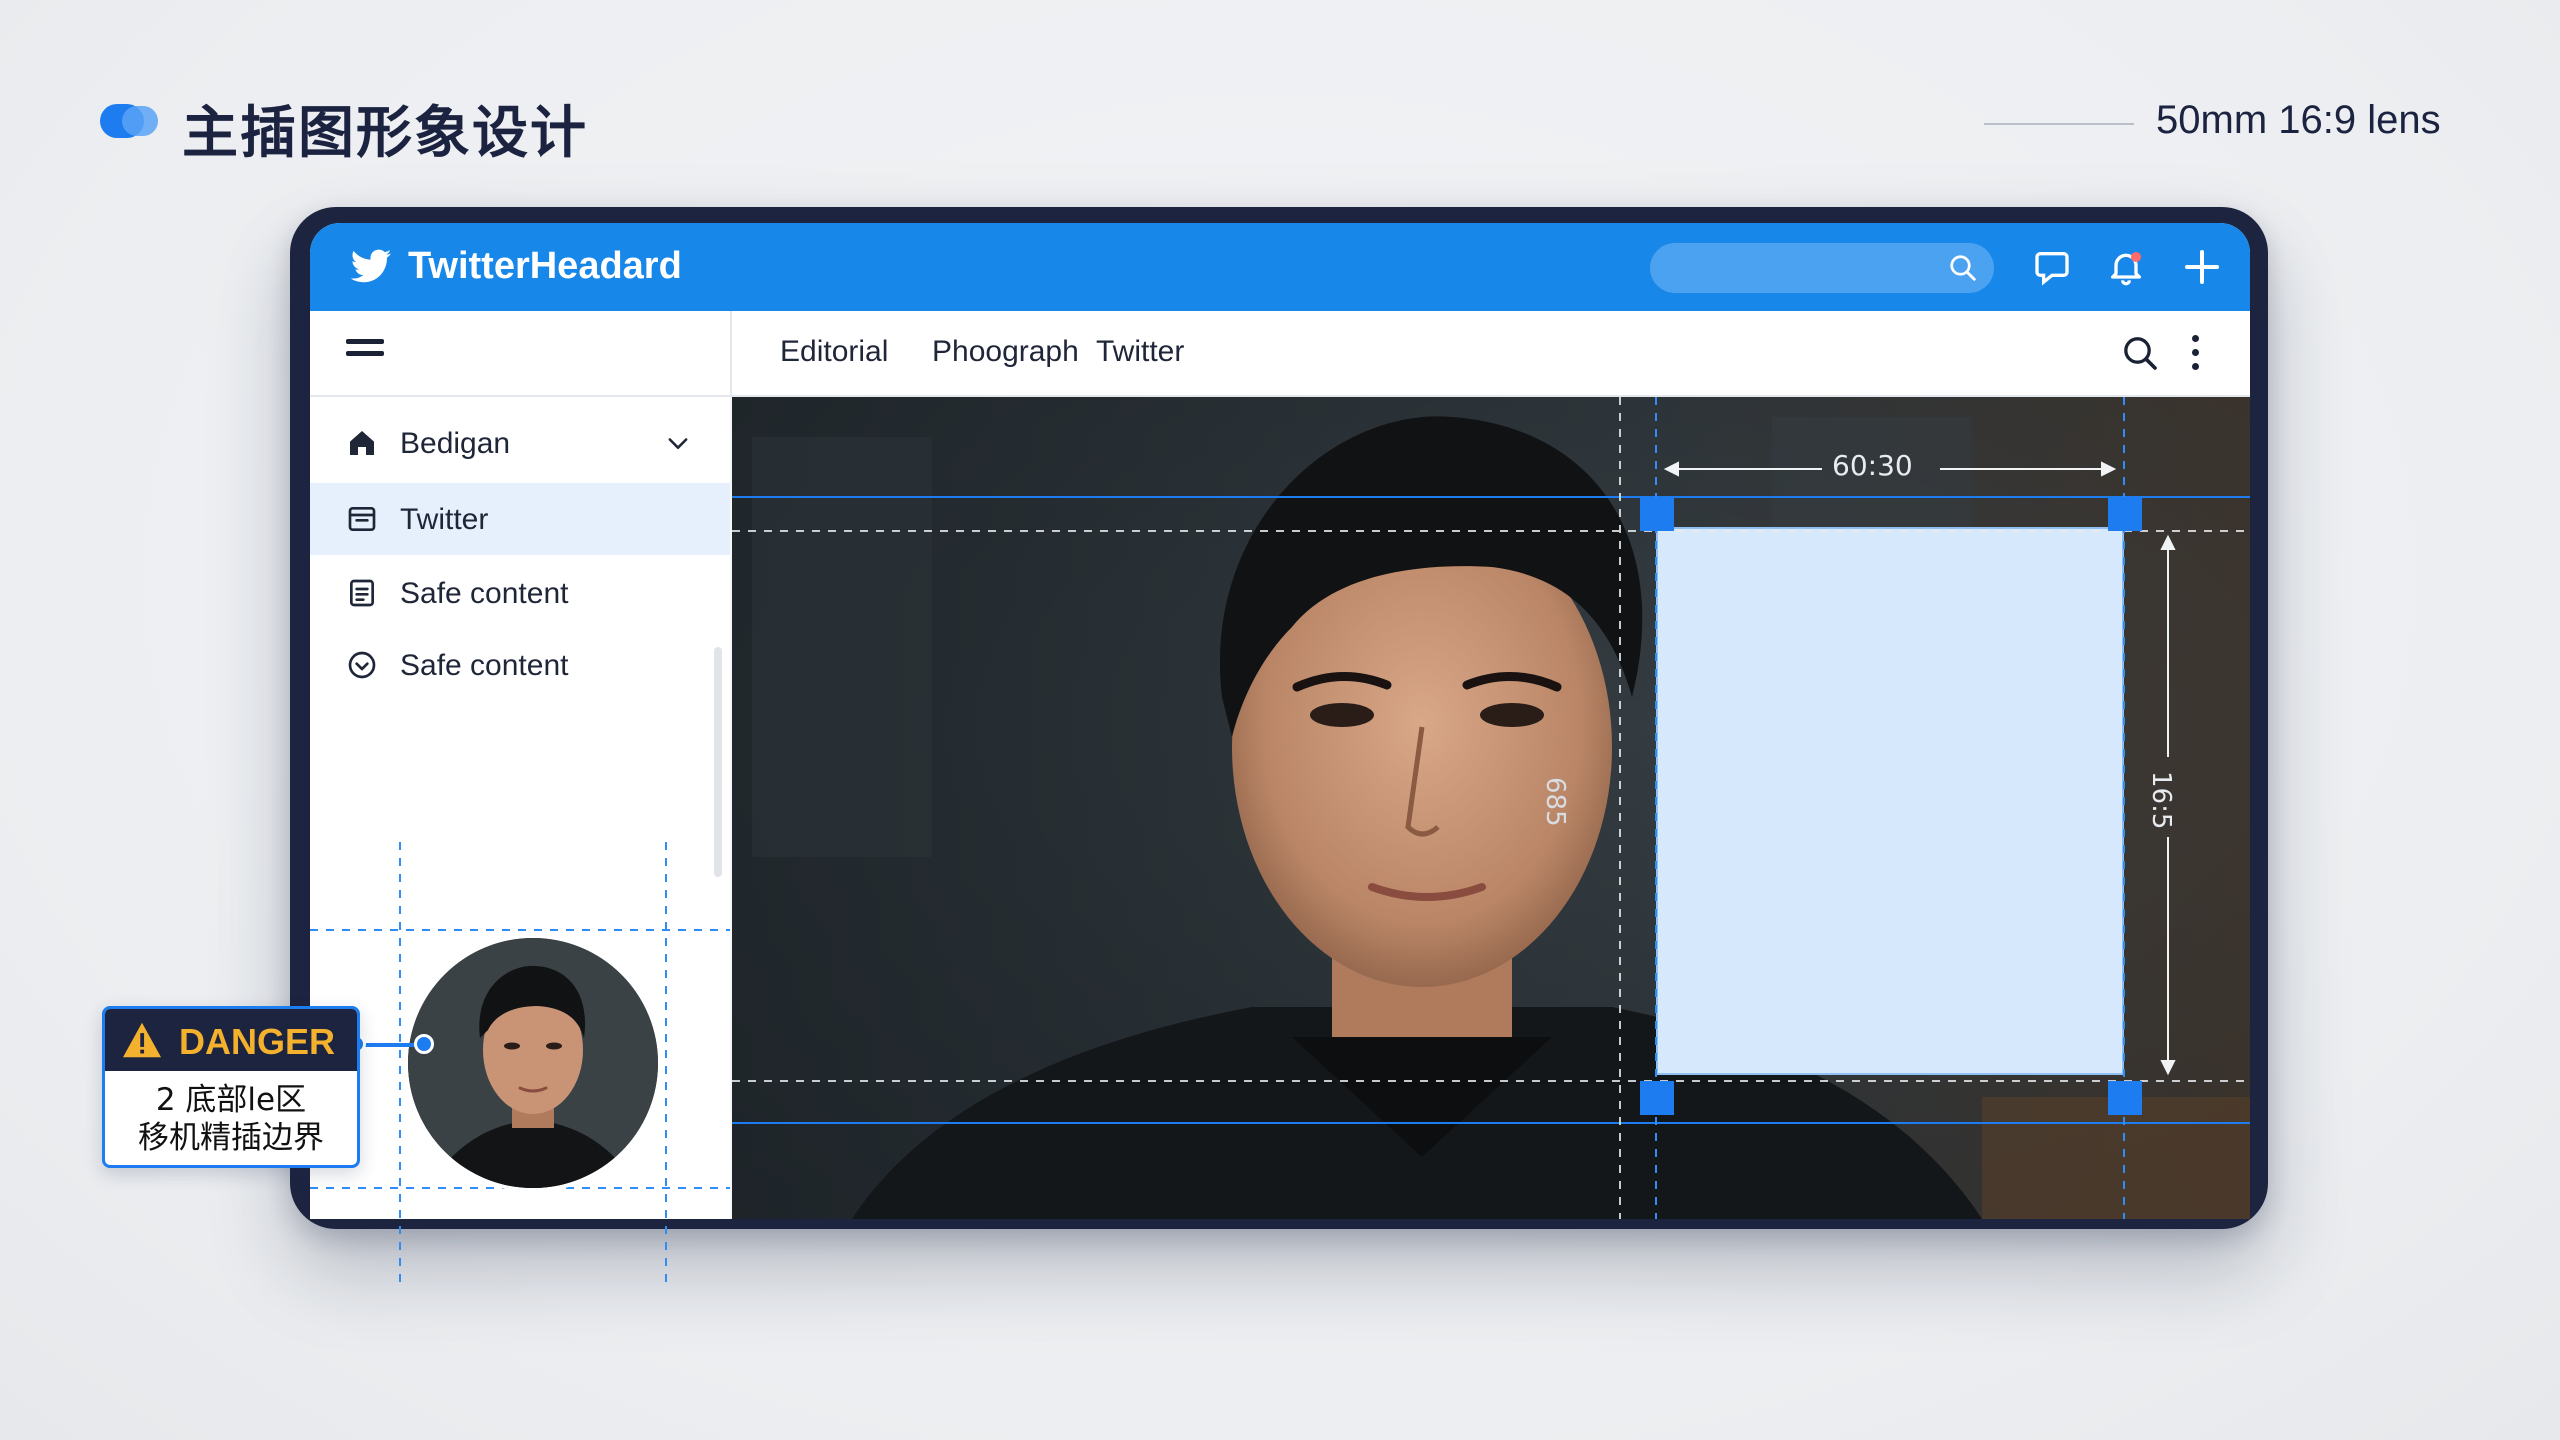 This screenshot has height=1440, width=2560. Describe the element at coordinates (1140, 352) in the screenshot. I see `tab-twitter: Twitter` at that location.